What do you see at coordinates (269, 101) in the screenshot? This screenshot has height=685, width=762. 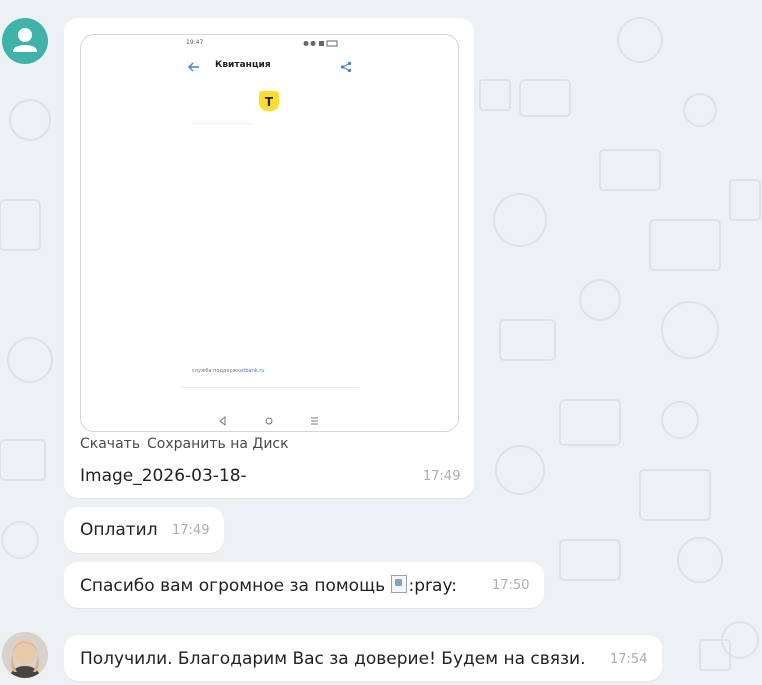 I see `tbank-logo-icon: T` at bounding box center [269, 101].